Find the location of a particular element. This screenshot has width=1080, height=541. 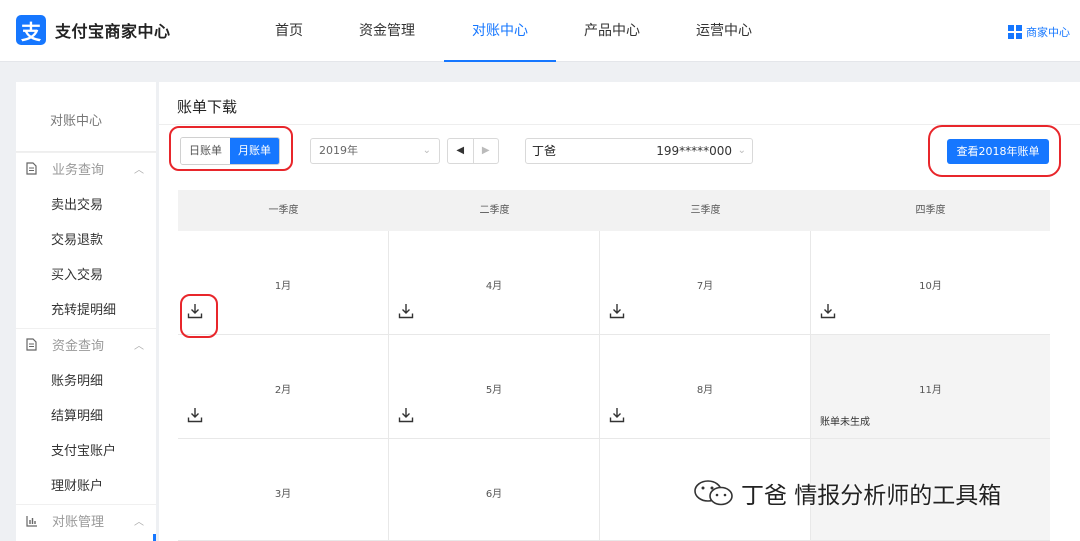

alipay-logo: 支 支付宝商家中心 is located at coordinates (93, 30).